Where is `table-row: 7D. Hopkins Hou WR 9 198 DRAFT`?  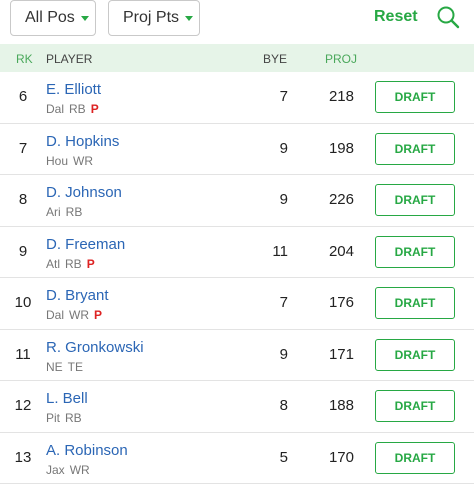
table-row: 7D. Hopkins Hou WR 9 198 DRAFT is located at coordinates (237, 150).